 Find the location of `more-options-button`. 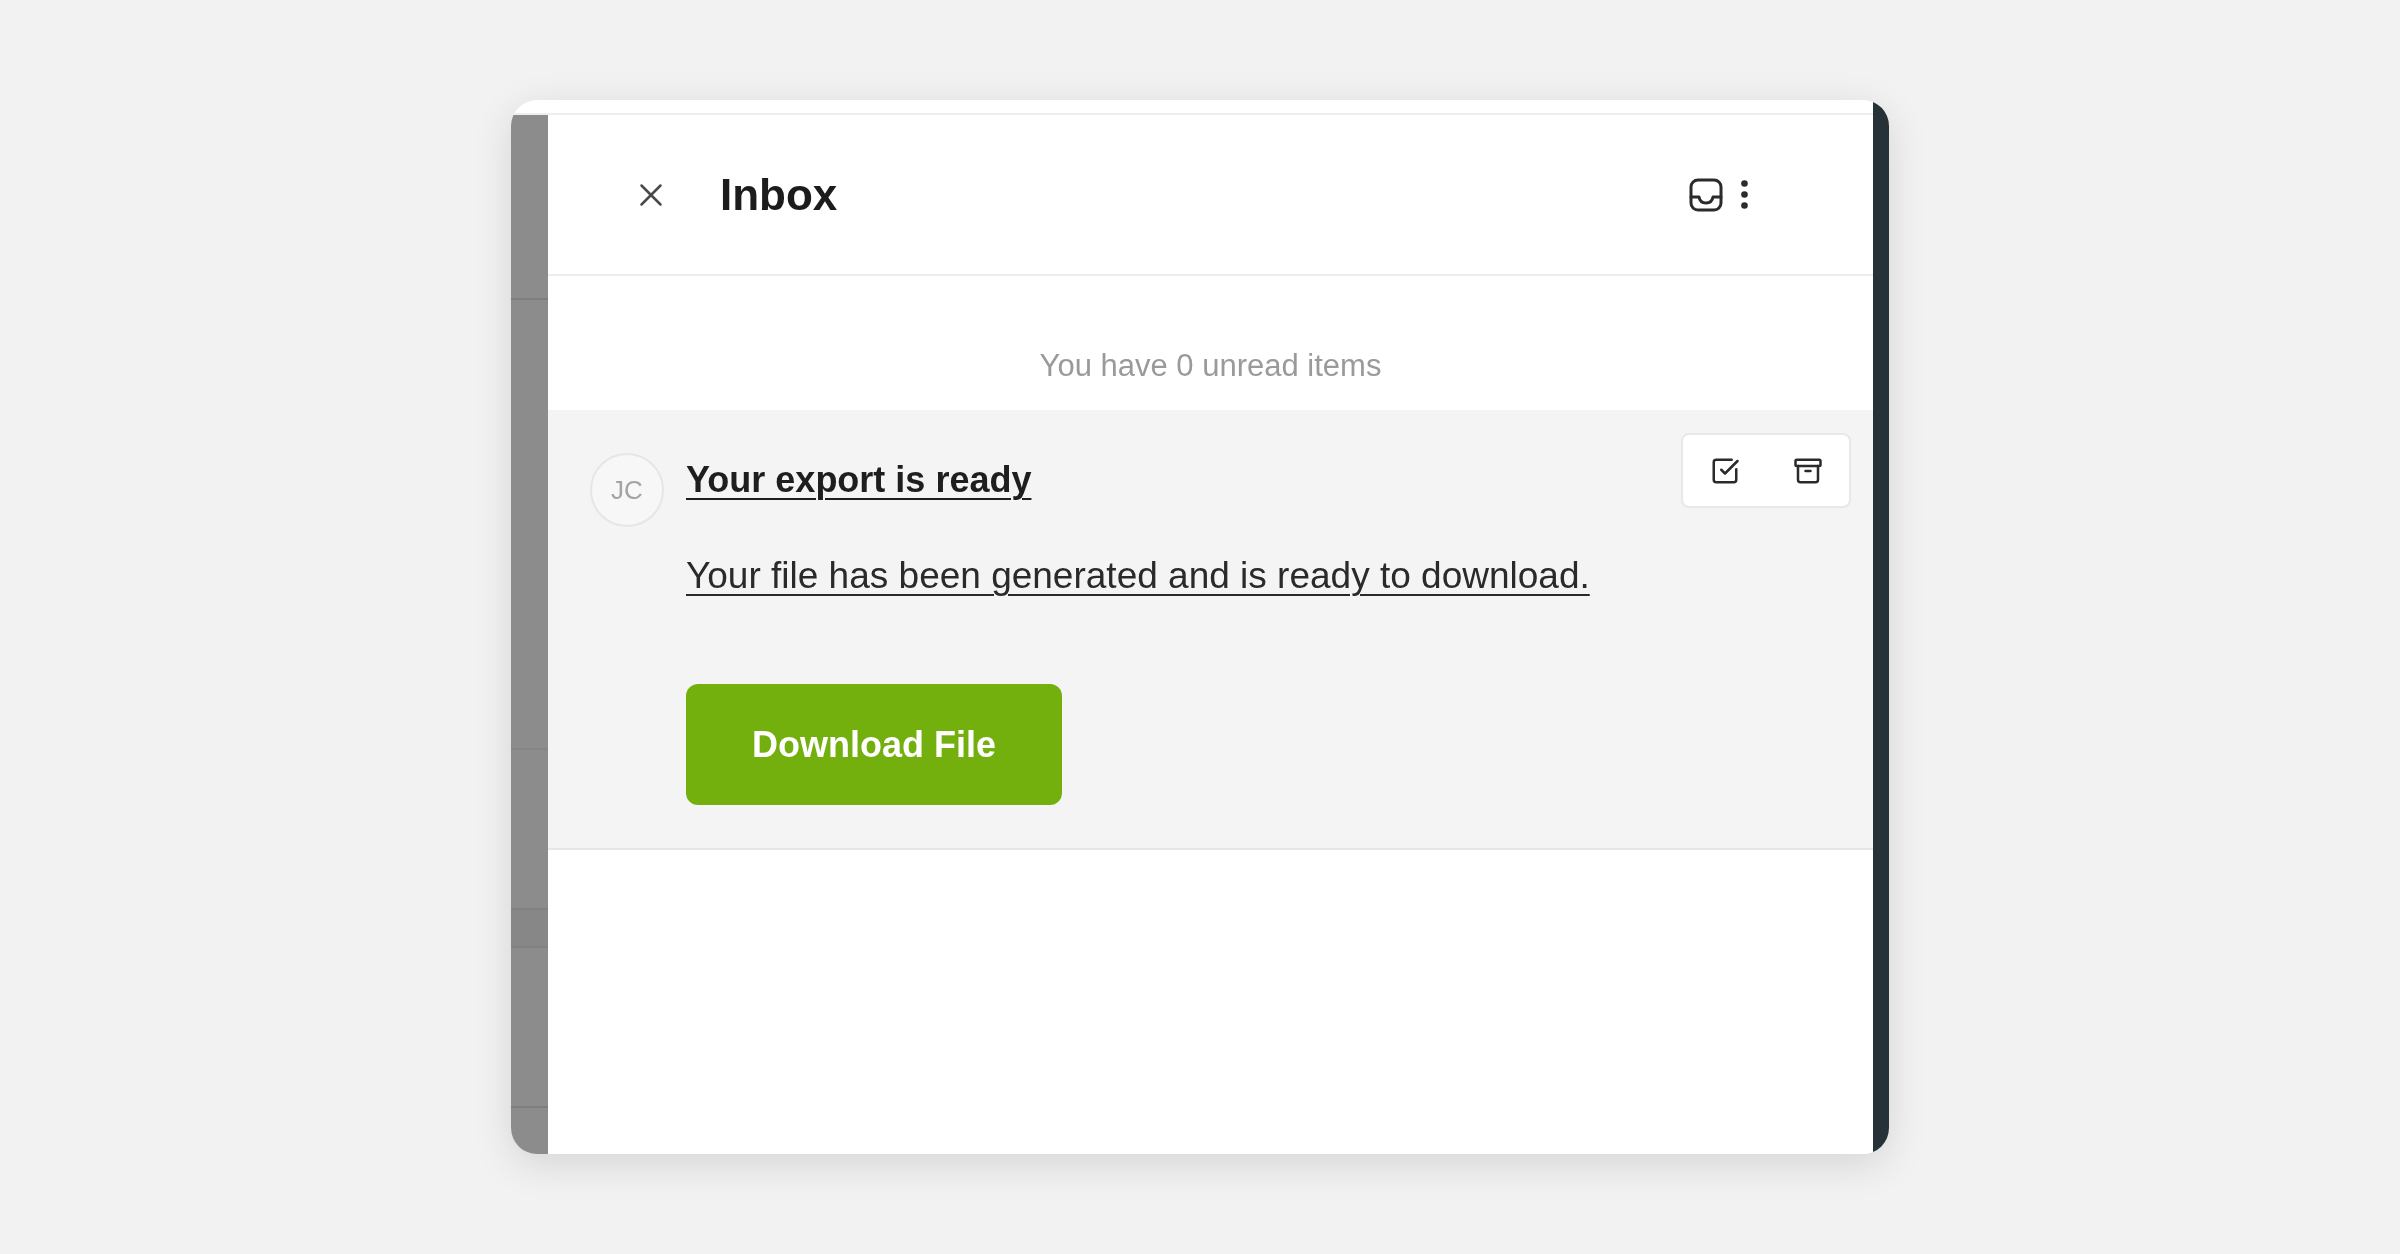

more-options-button is located at coordinates (1744, 194).